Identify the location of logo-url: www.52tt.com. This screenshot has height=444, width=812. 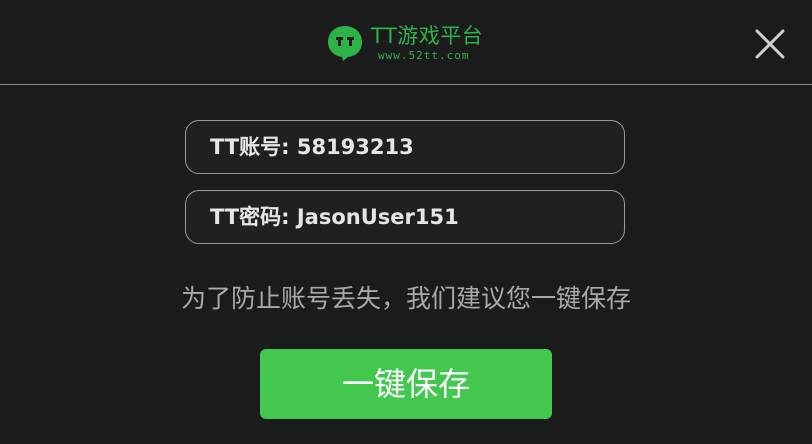
(424, 55).